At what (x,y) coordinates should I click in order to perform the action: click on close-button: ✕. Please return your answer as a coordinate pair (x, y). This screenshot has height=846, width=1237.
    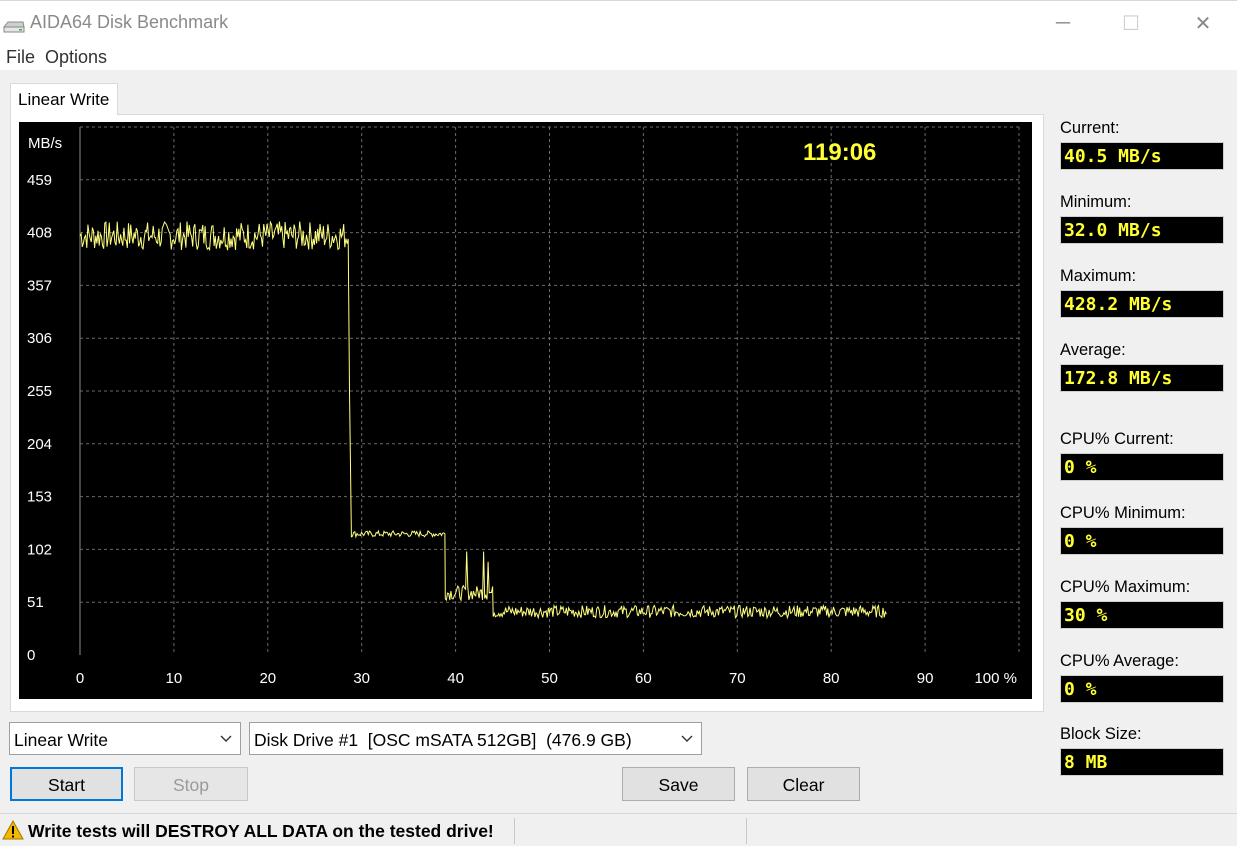
    Looking at the image, I should click on (1203, 23).